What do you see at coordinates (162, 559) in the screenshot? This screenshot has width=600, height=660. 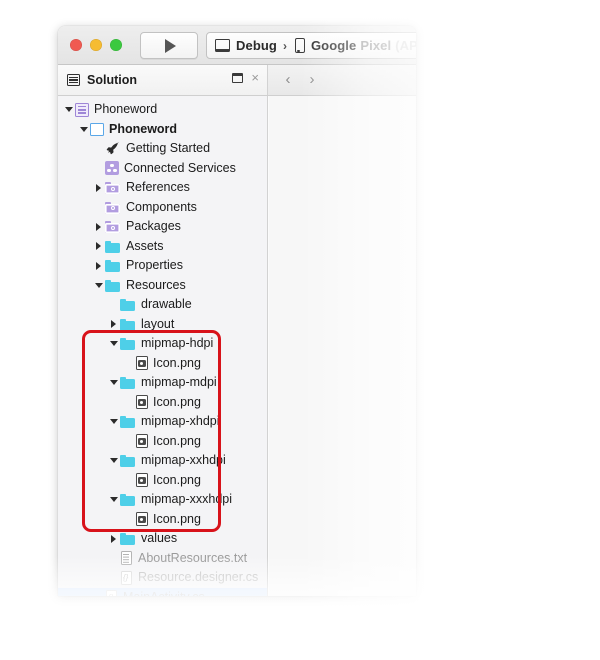 I see `tree-row: AboutResources.txt` at bounding box center [162, 559].